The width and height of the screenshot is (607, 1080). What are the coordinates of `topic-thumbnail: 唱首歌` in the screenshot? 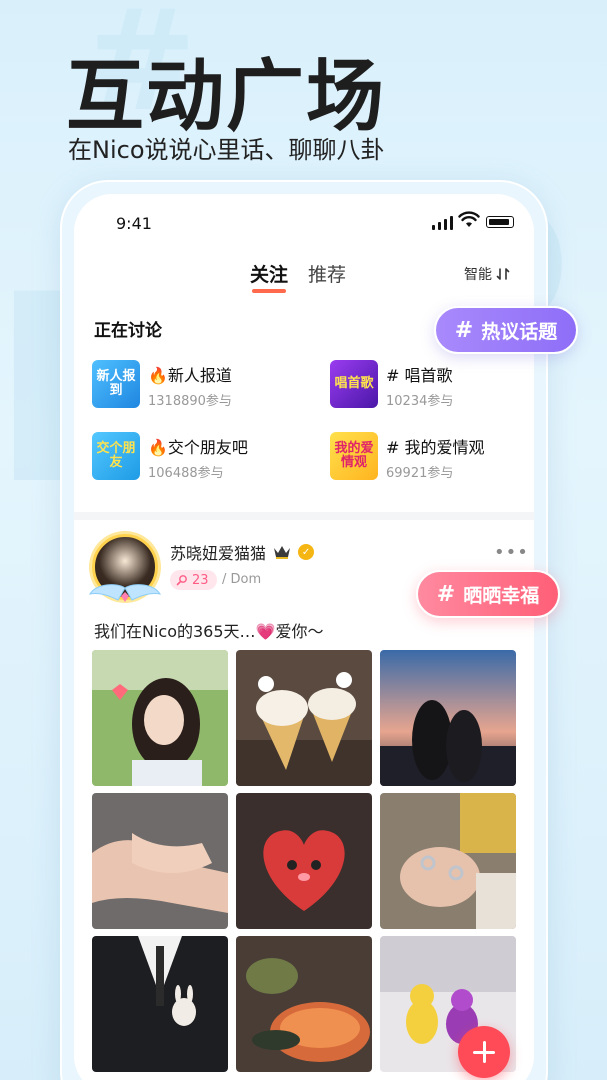 It's located at (354, 384).